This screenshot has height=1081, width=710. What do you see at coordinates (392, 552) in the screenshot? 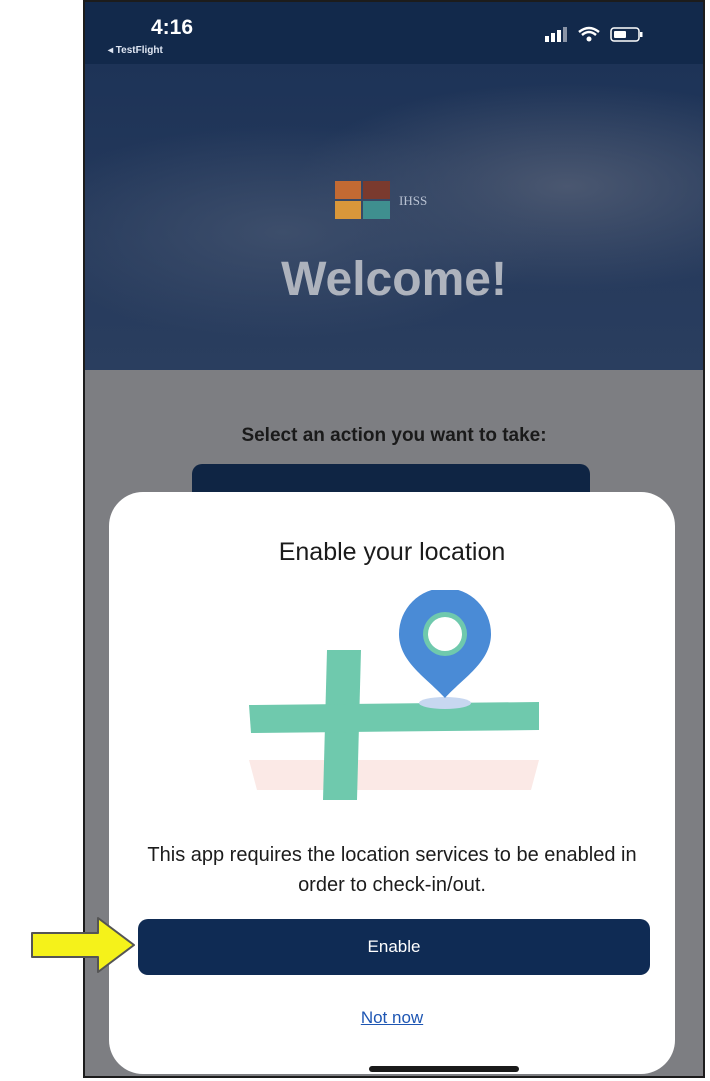
I see `modal-title: Enable your location` at bounding box center [392, 552].